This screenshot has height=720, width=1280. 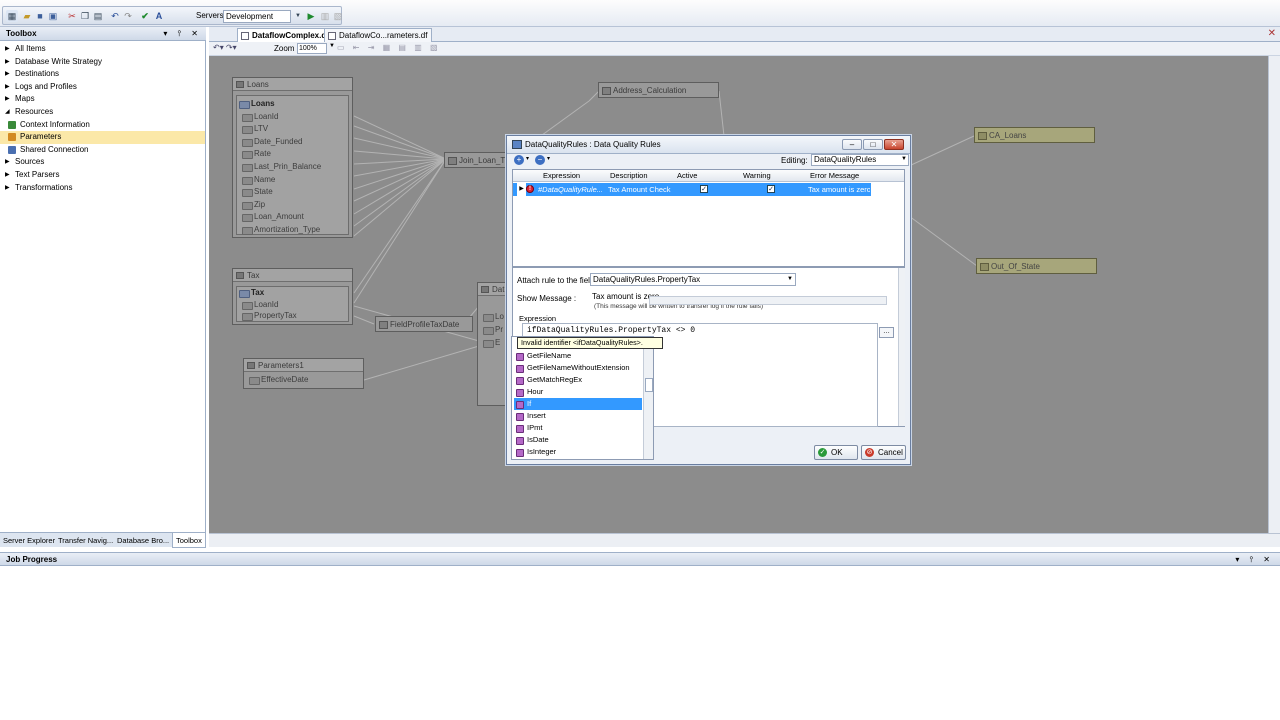 I want to click on field-propertytax: PropertyTax, so click(x=269, y=316).